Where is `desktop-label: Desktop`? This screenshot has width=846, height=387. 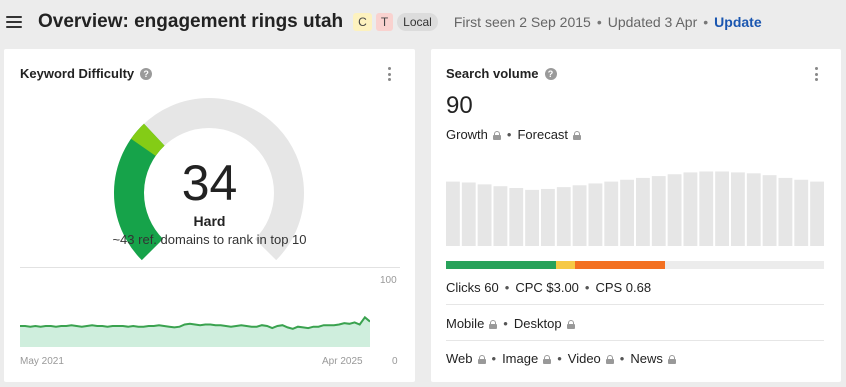 desktop-label: Desktop is located at coordinates (538, 323).